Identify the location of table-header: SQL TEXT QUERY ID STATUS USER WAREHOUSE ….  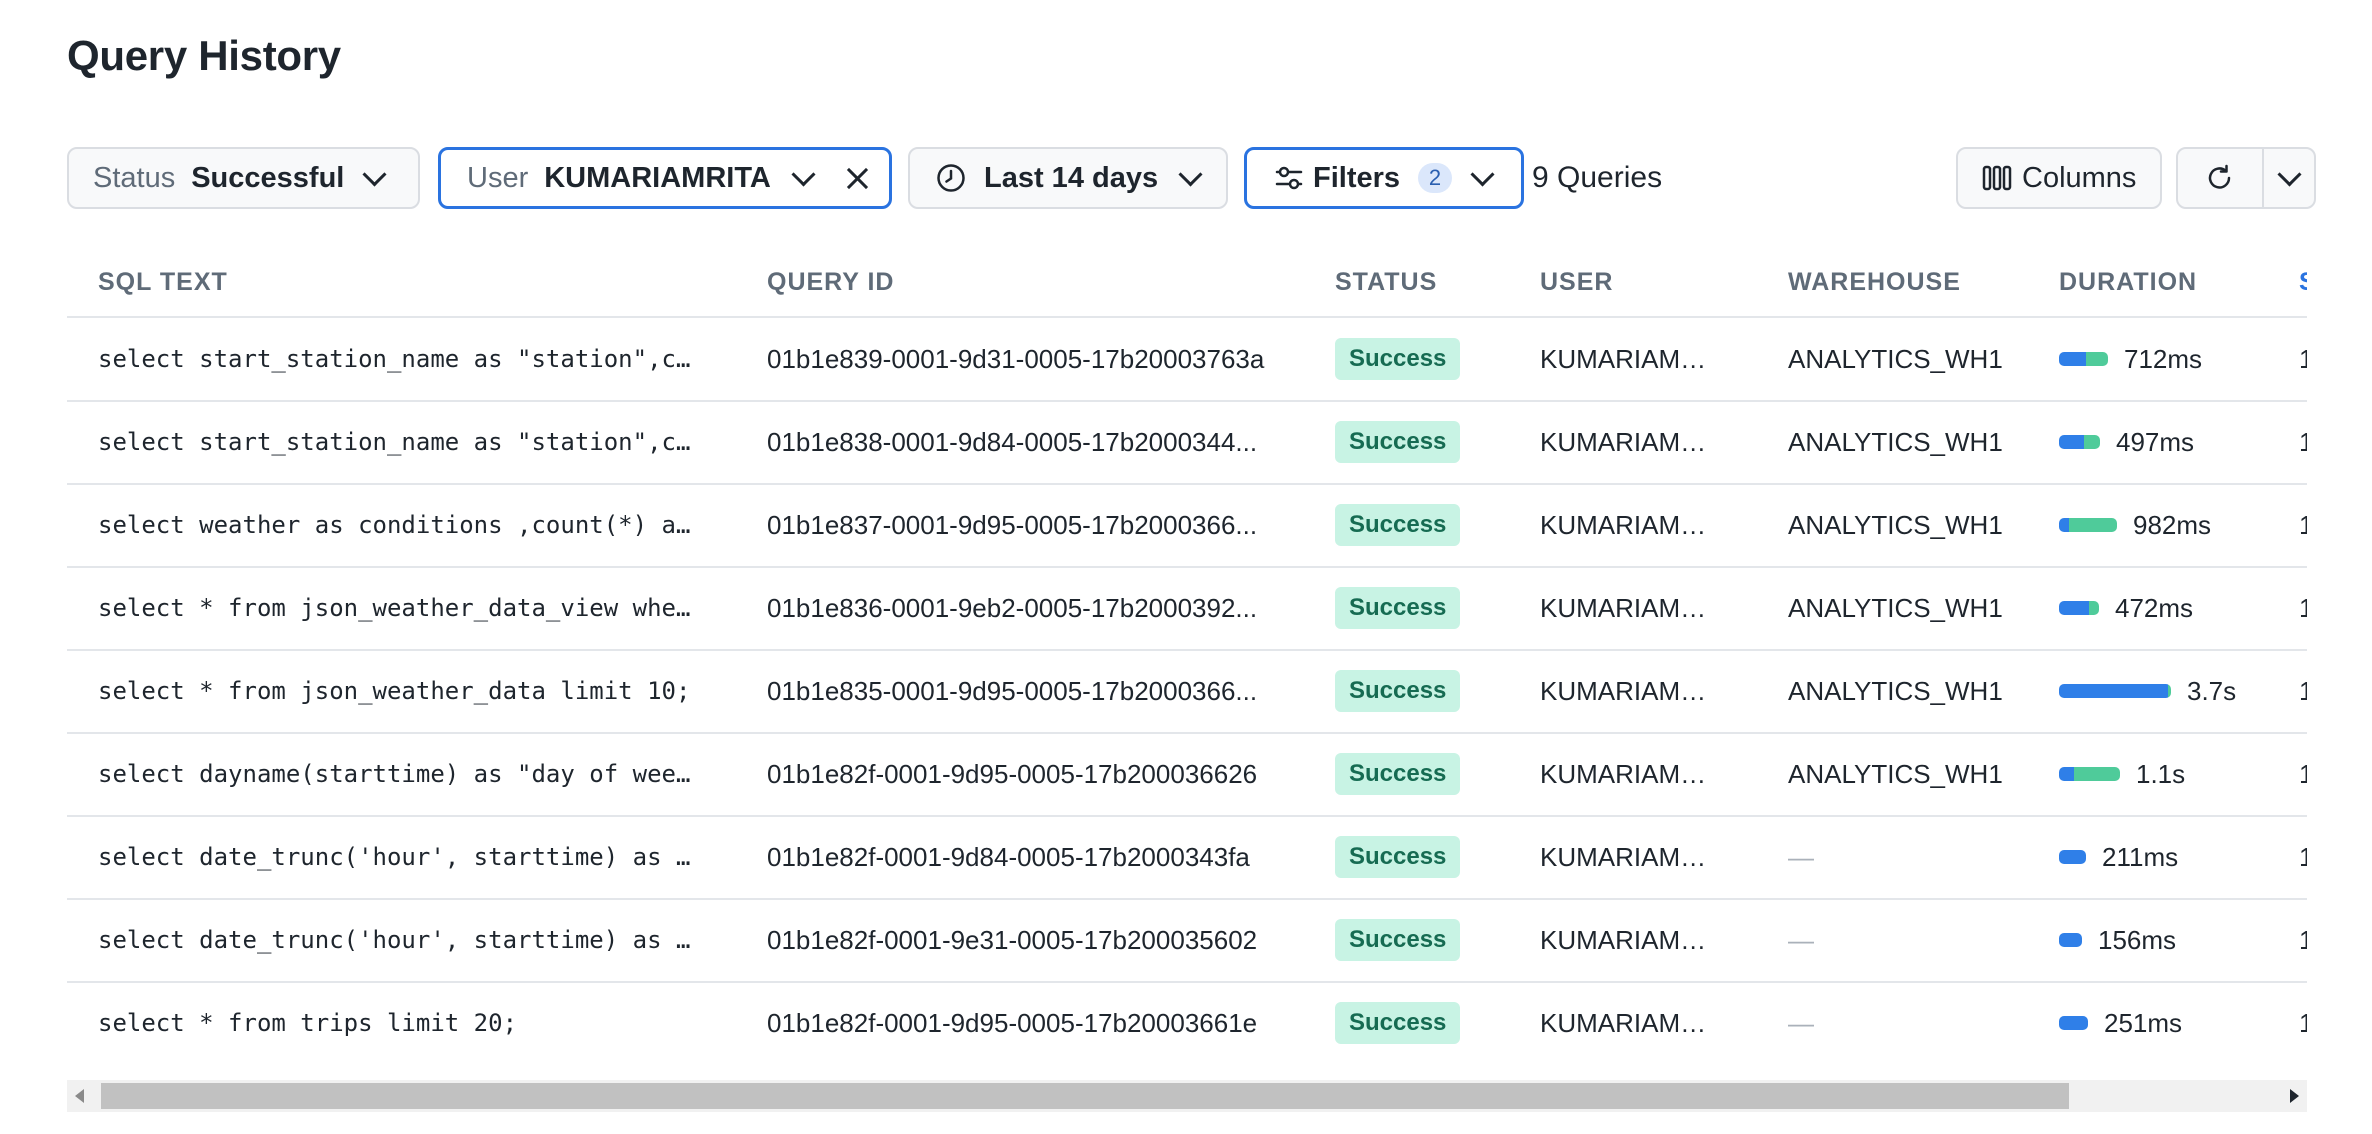
(1187, 279).